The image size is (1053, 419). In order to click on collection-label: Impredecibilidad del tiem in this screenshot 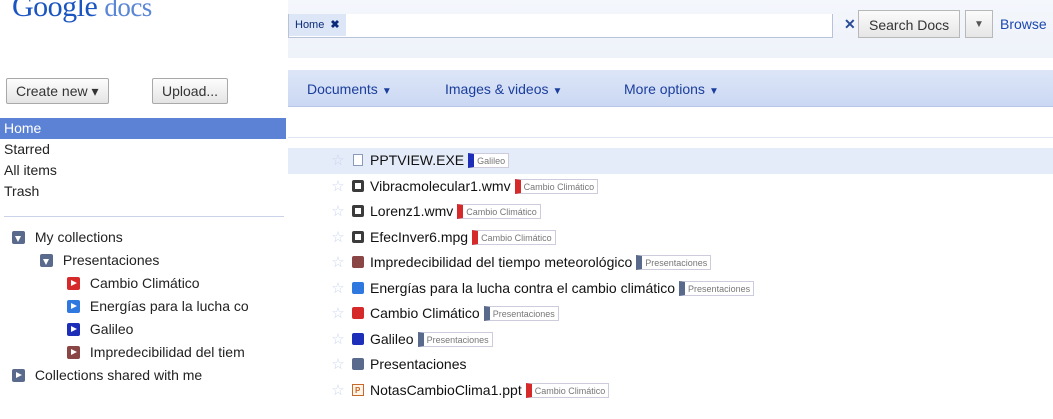, I will do `click(167, 352)`.